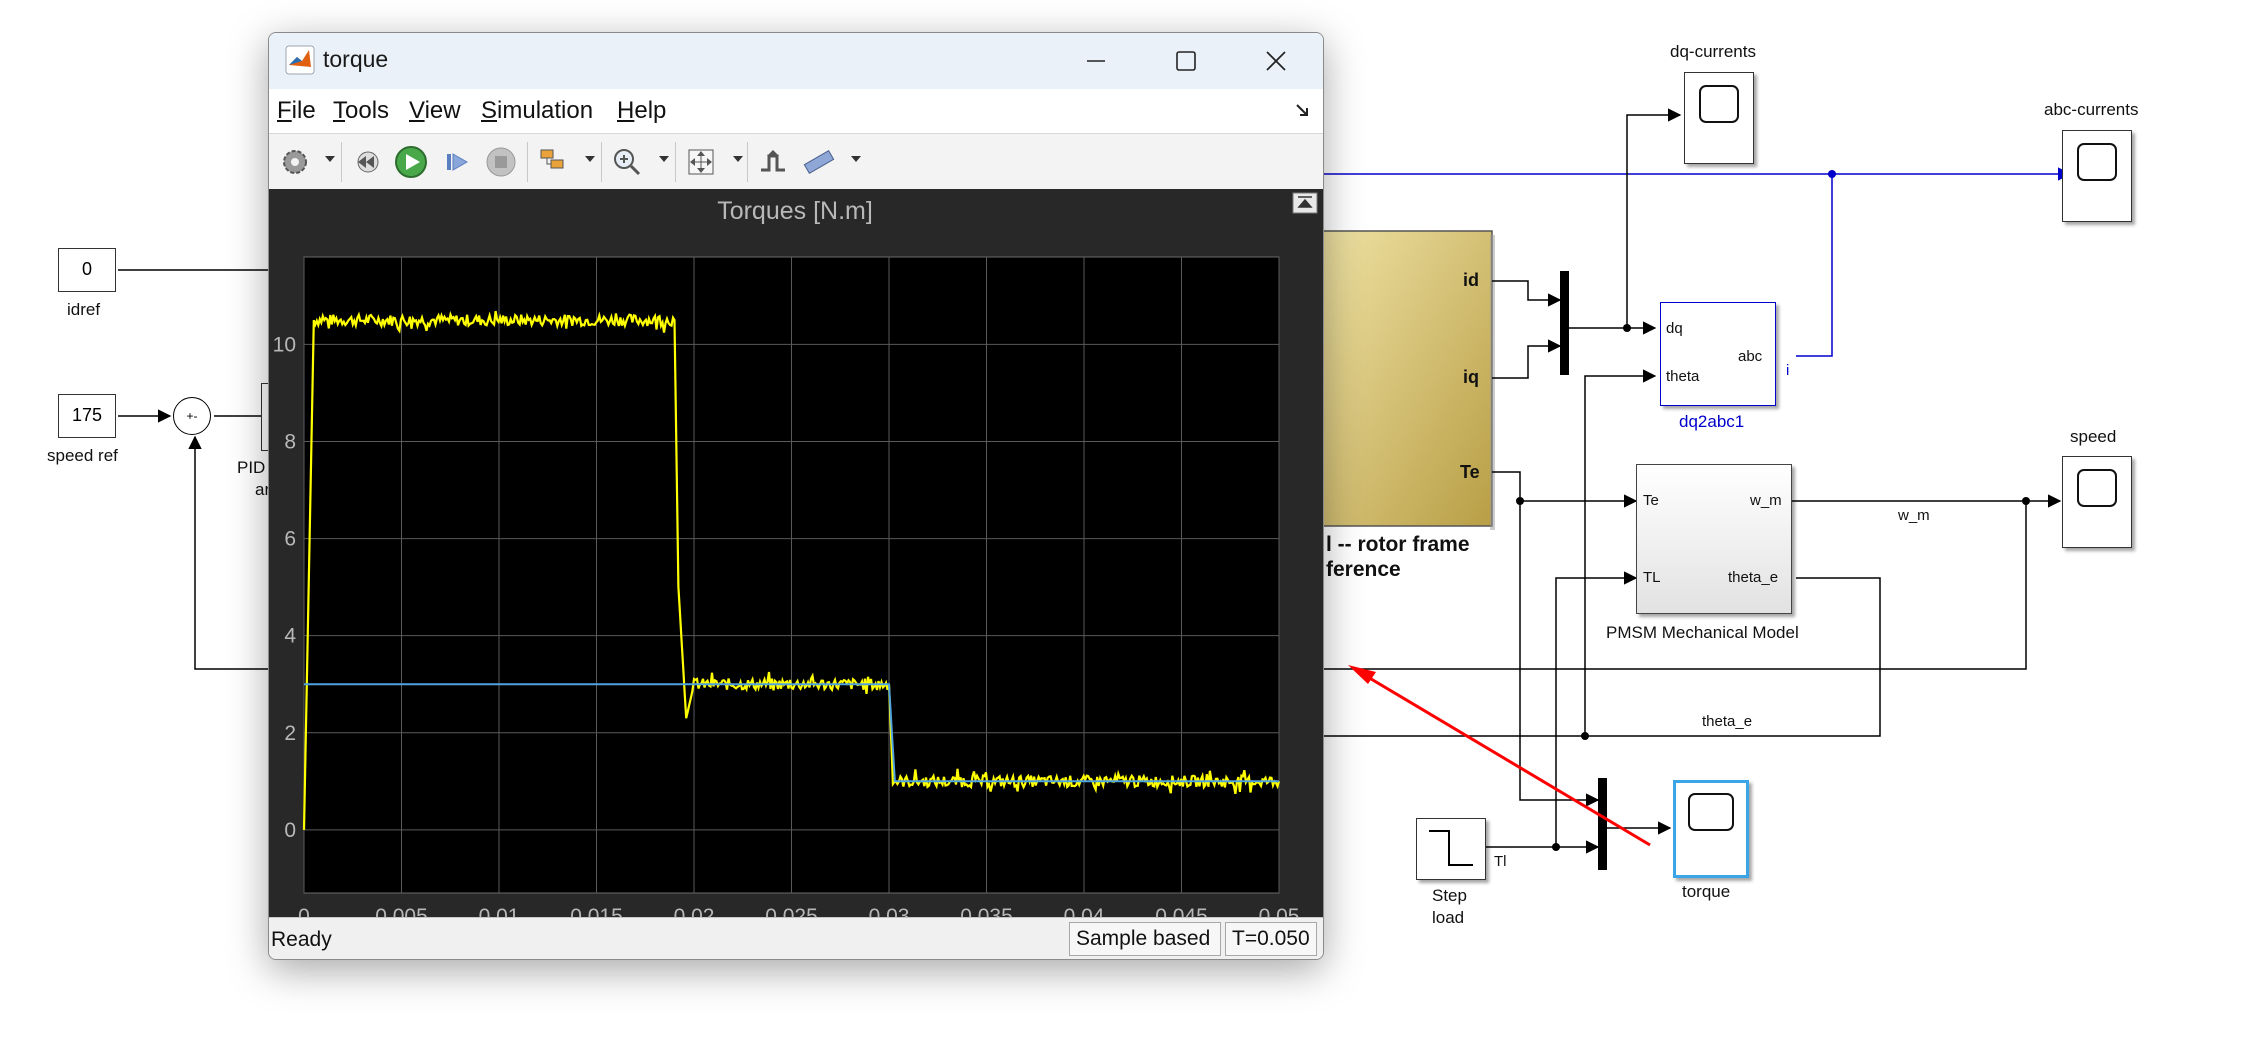 This screenshot has height=1061, width=2262. I want to click on highlight-icon, so click(552, 159).